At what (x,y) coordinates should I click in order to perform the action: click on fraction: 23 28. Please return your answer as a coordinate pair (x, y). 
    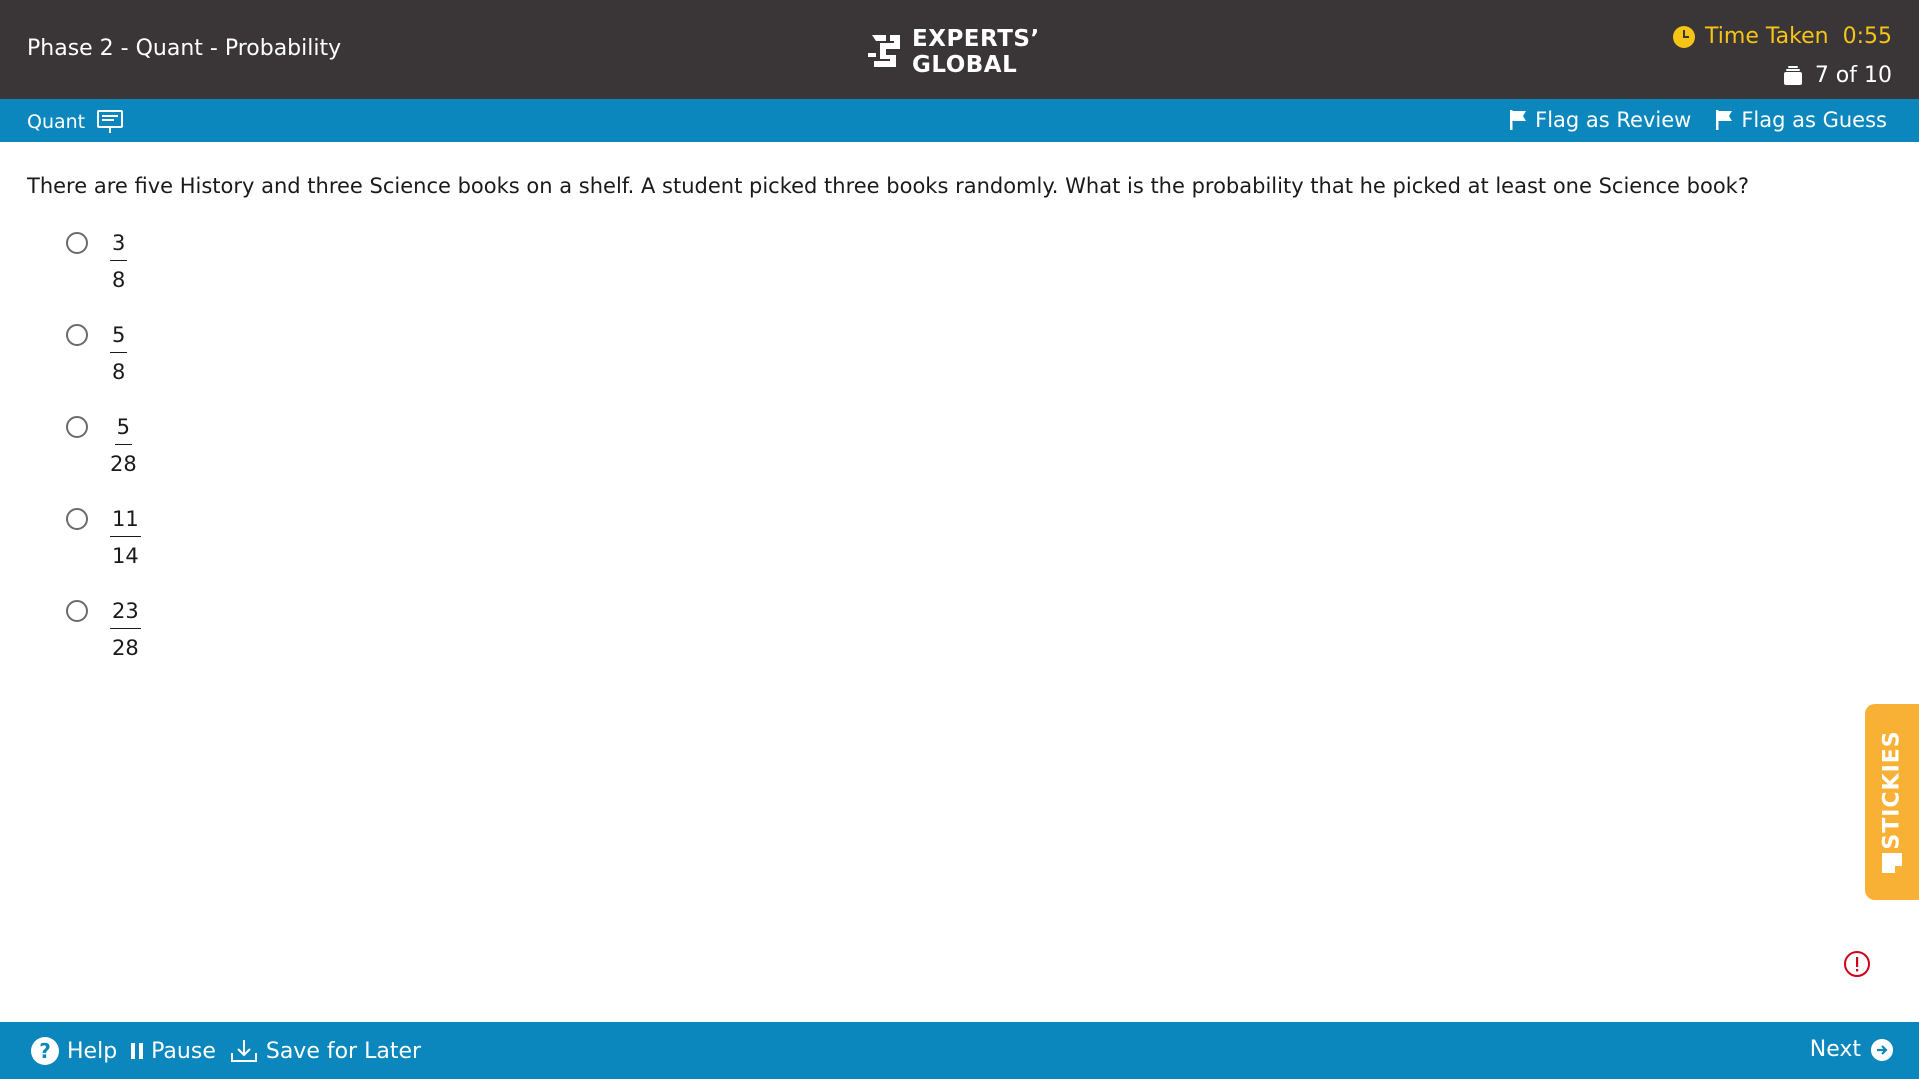
    Looking at the image, I should click on (125, 627).